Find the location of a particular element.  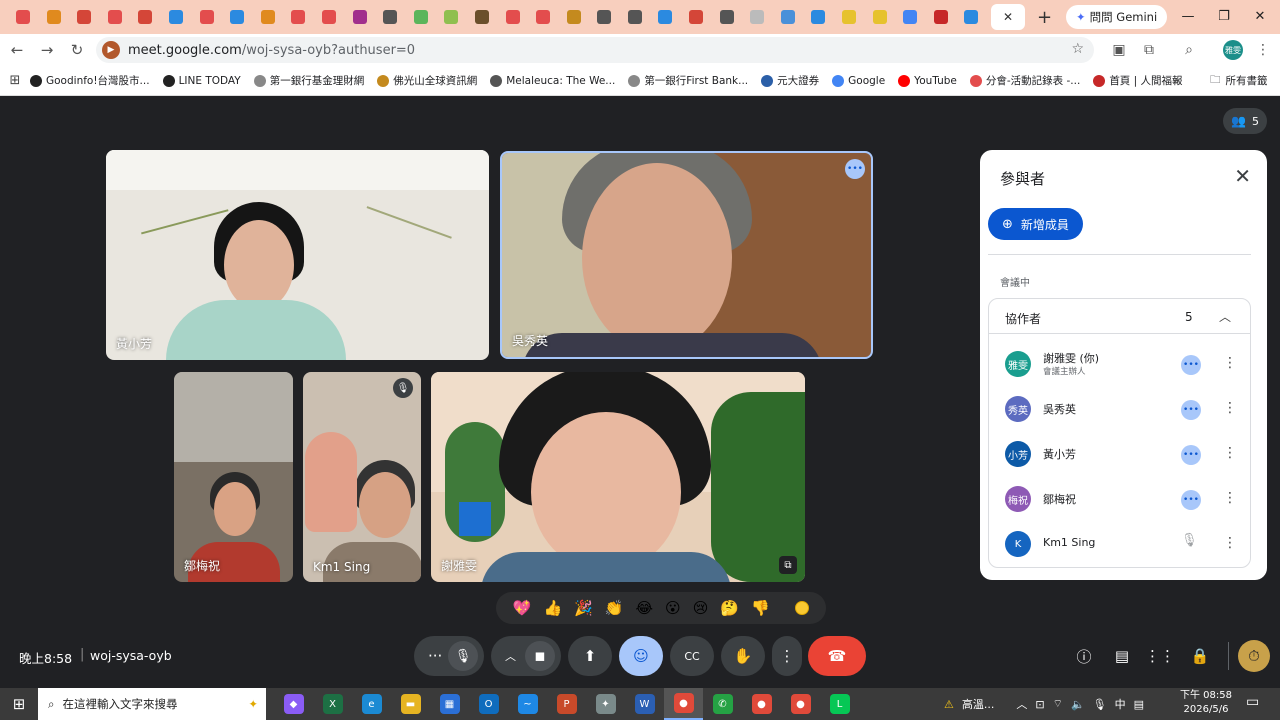

tab-active: ✕ is located at coordinates (1008, 17).